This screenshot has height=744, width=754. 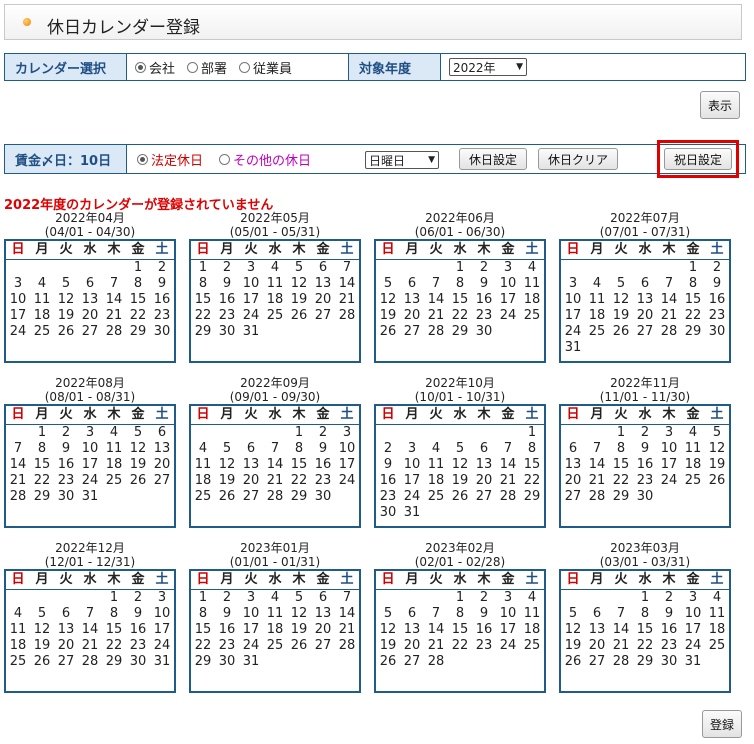 I want to click on day-cell: 27, so click(x=323, y=646).